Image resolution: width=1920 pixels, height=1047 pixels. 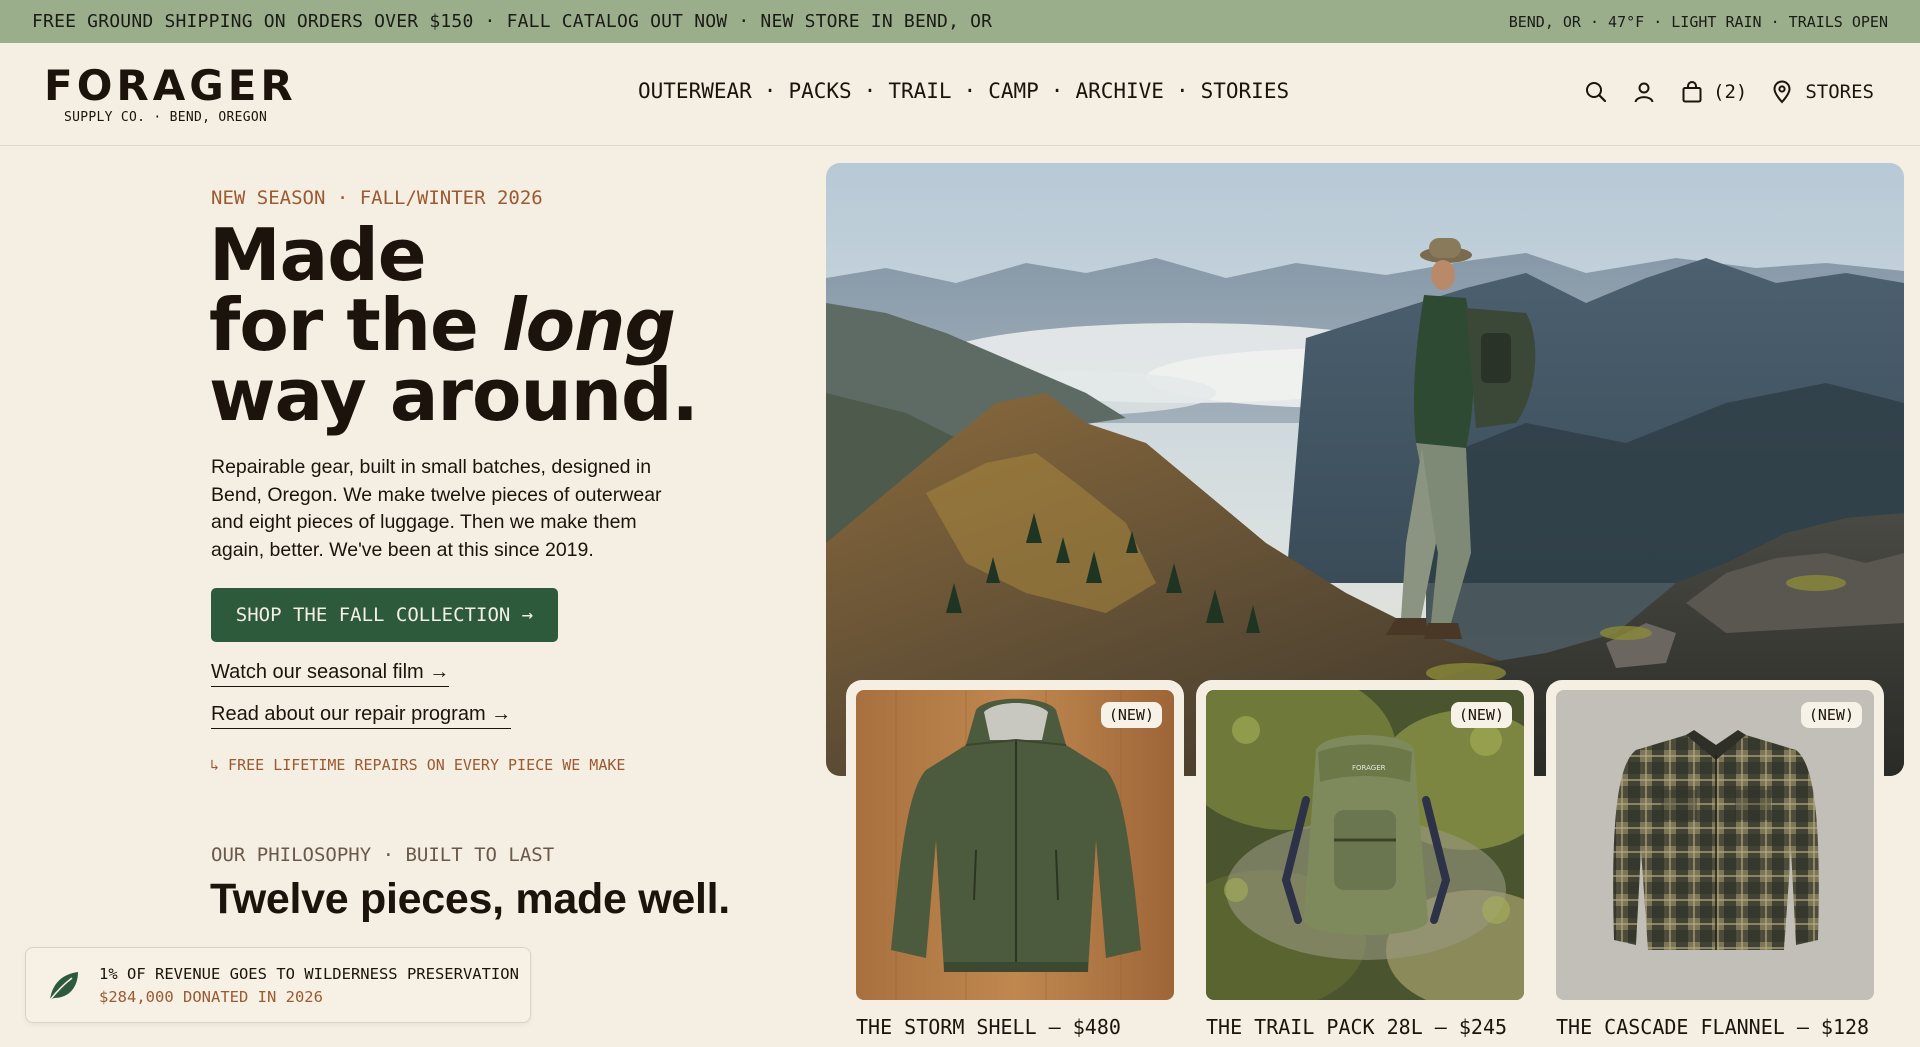 I want to click on cart-count: (2), so click(x=1730, y=92).